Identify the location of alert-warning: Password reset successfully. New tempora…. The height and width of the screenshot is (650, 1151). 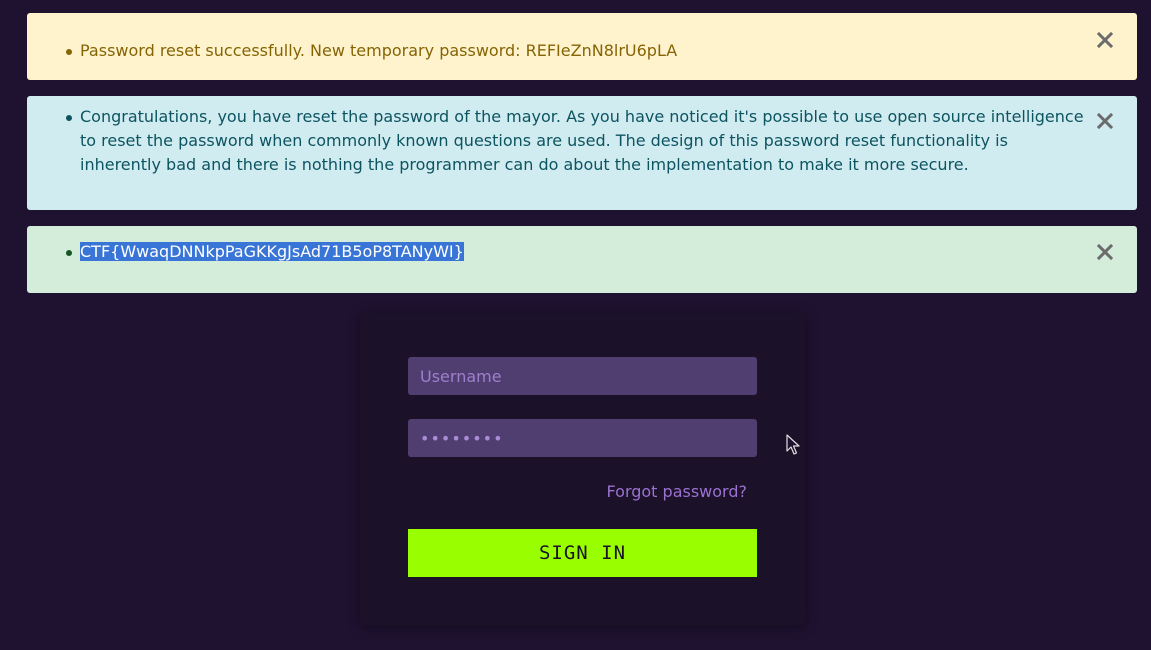
(582, 46).